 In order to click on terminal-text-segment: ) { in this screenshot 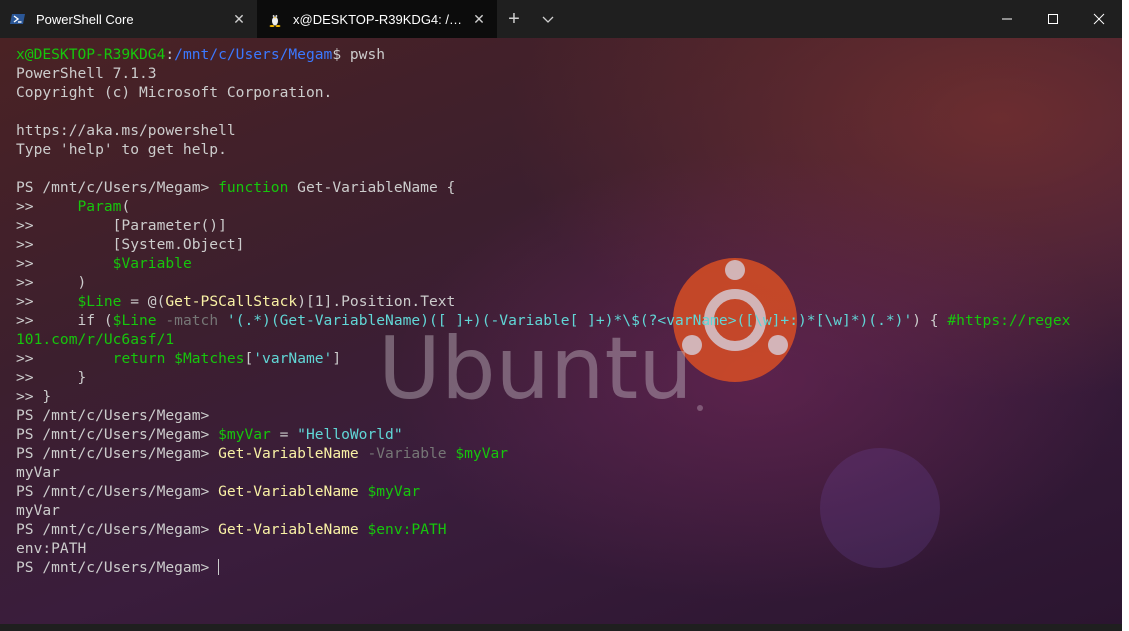, I will do `click(930, 320)`.